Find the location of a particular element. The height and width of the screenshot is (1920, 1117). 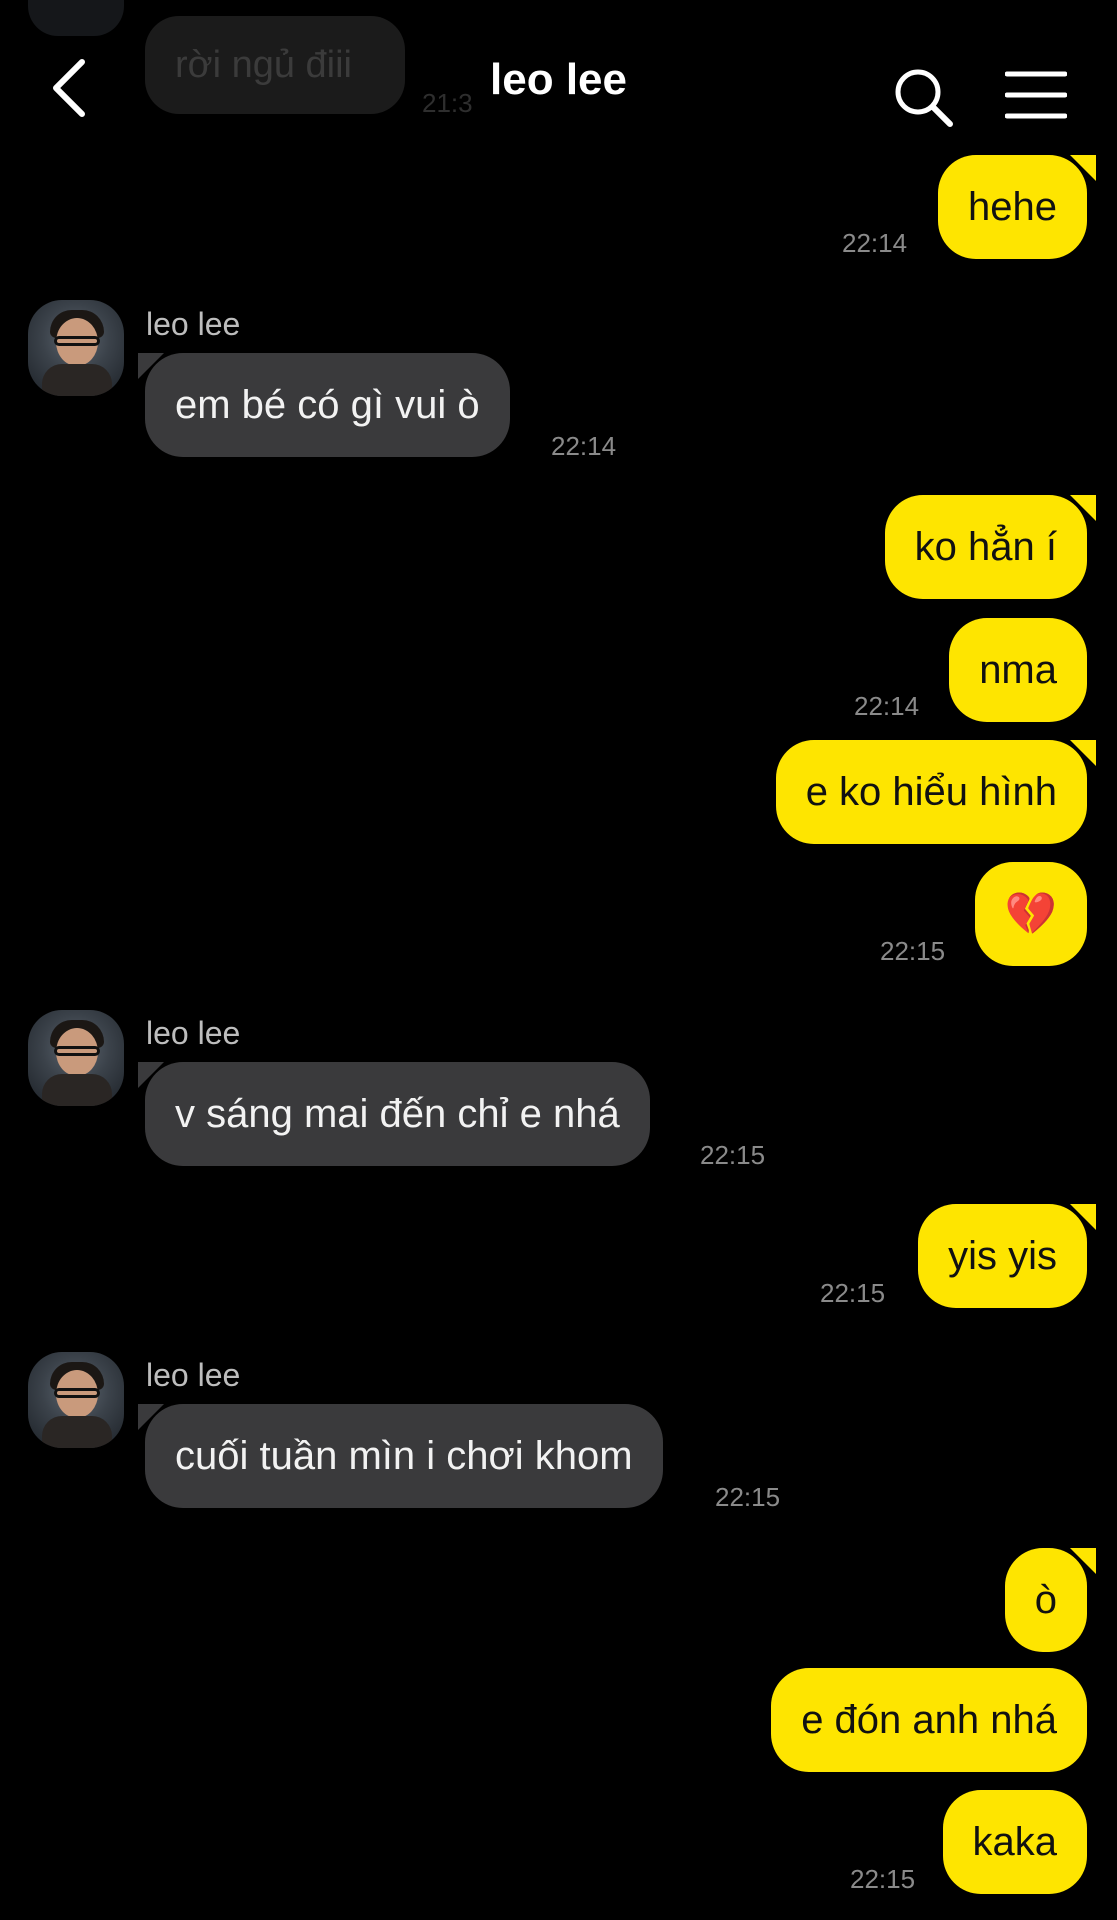

outgoing-message-bubble: yis yis is located at coordinates (1002, 1256).